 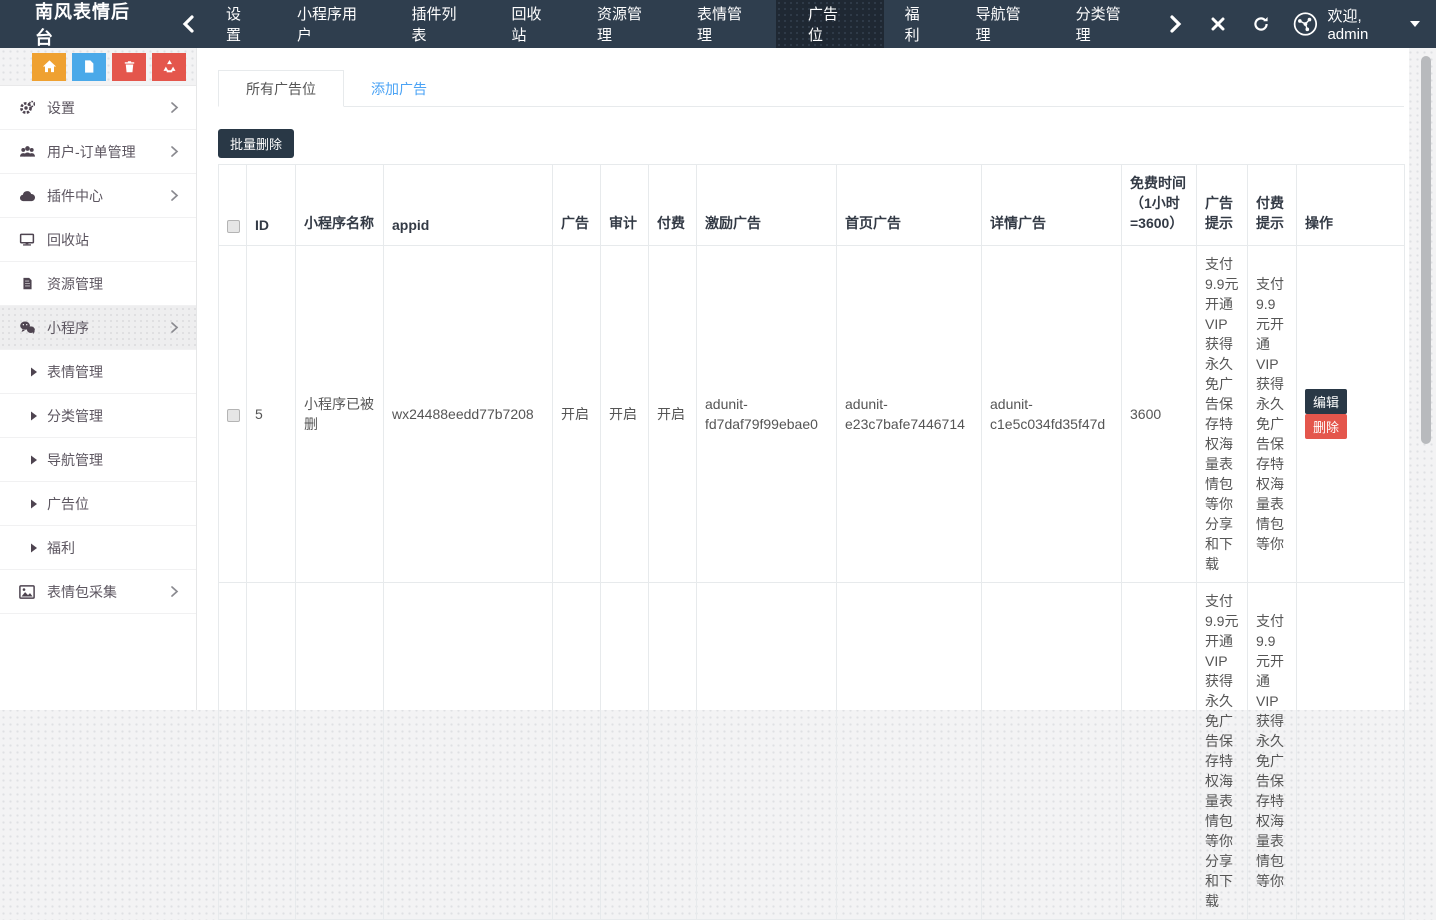 I want to click on caret-down-icon, so click(x=1415, y=24).